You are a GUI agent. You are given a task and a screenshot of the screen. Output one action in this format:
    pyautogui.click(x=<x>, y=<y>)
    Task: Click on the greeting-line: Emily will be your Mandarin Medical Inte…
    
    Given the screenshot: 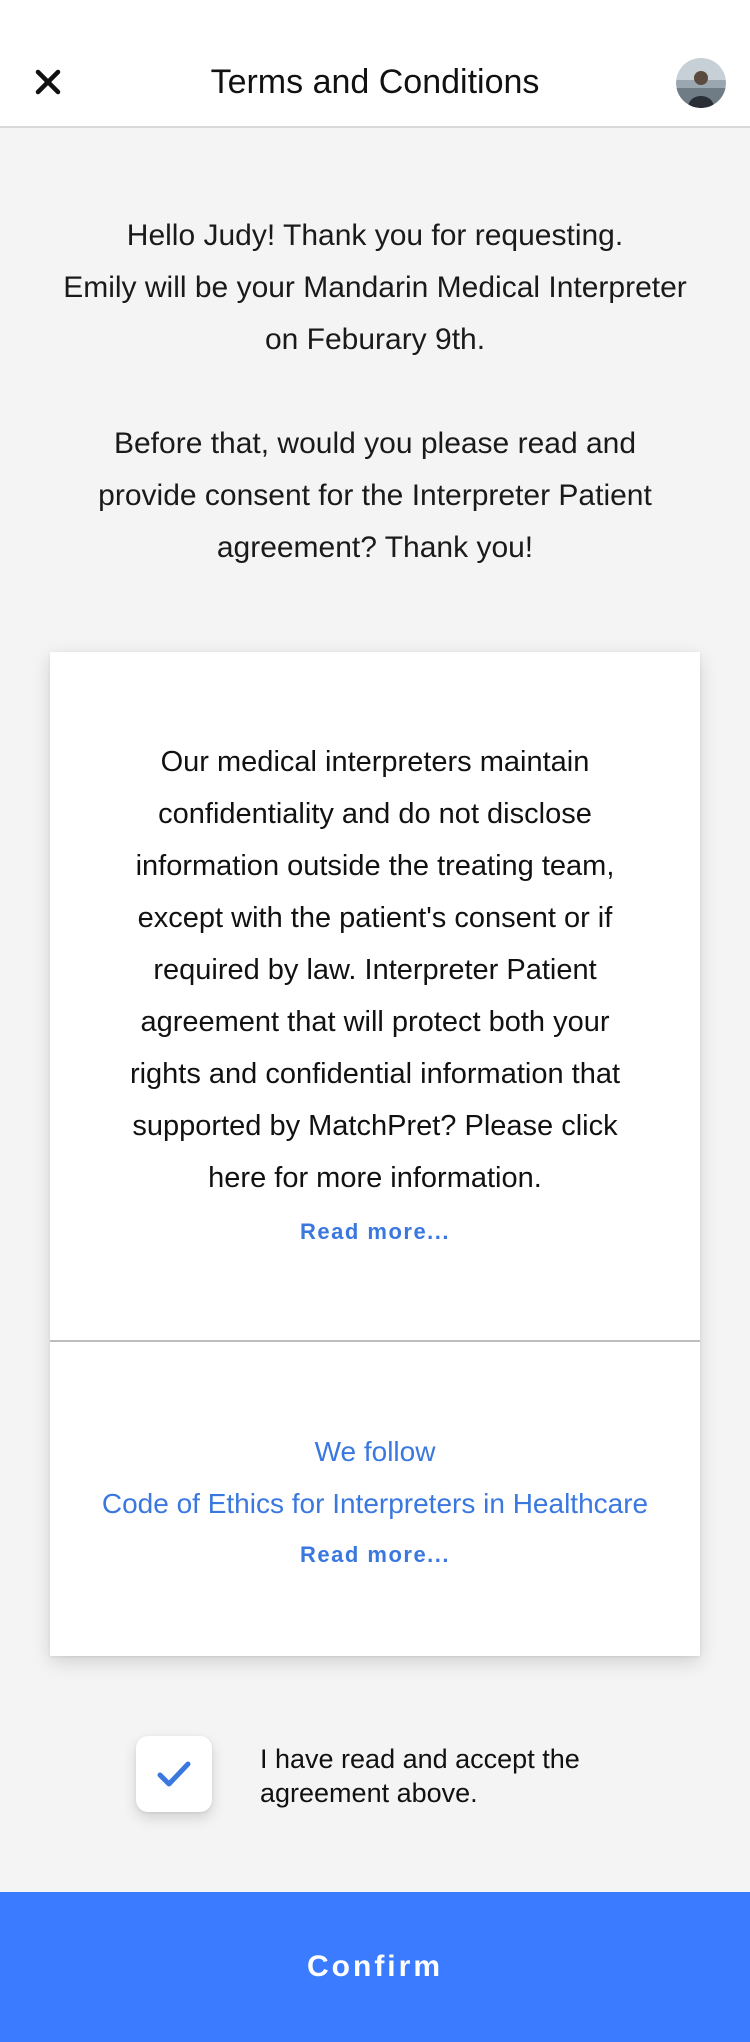 What is the action you would take?
    pyautogui.click(x=375, y=287)
    